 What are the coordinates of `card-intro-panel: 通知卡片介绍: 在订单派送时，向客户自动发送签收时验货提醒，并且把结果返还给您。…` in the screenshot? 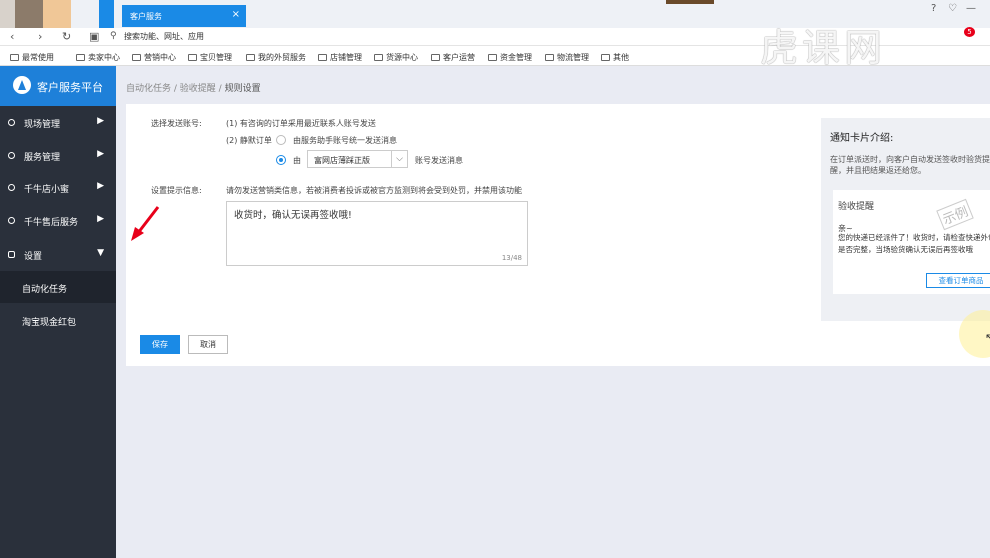 It's located at (905, 219).